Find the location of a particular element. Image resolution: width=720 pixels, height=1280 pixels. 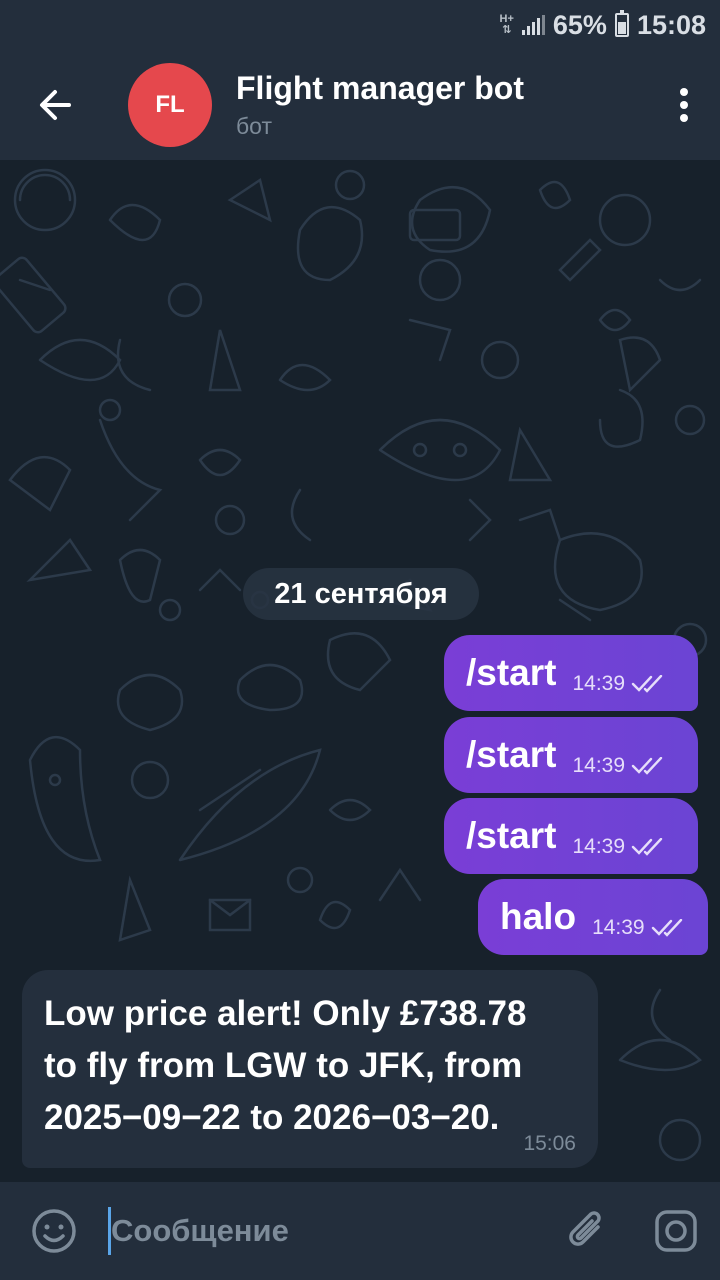

emoji-icon is located at coordinates (54, 1231).